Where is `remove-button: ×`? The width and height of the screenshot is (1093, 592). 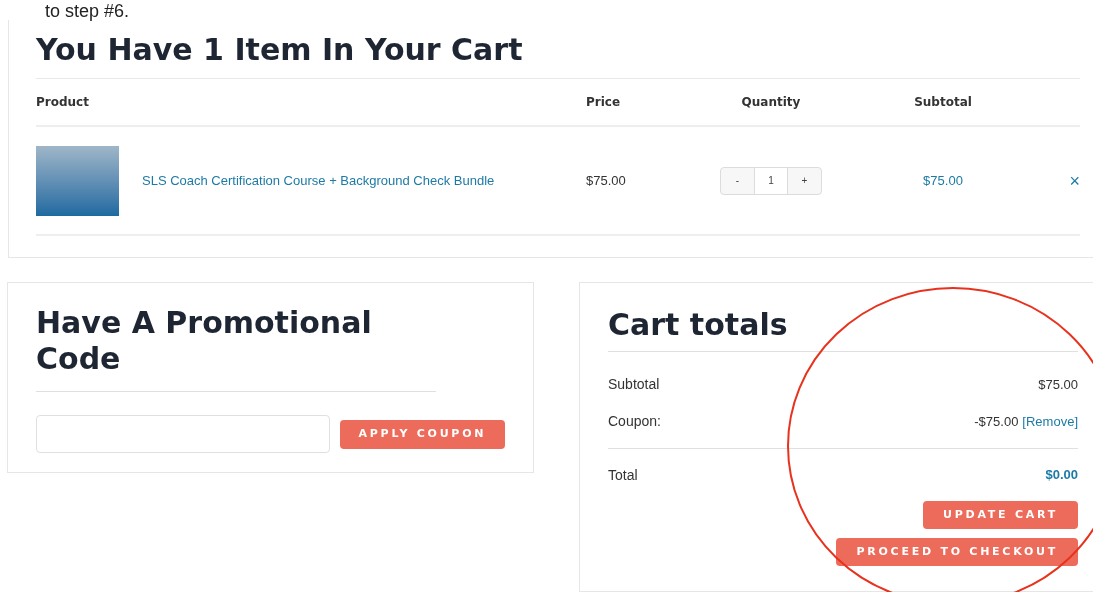 remove-button: × is located at coordinates (1074, 180).